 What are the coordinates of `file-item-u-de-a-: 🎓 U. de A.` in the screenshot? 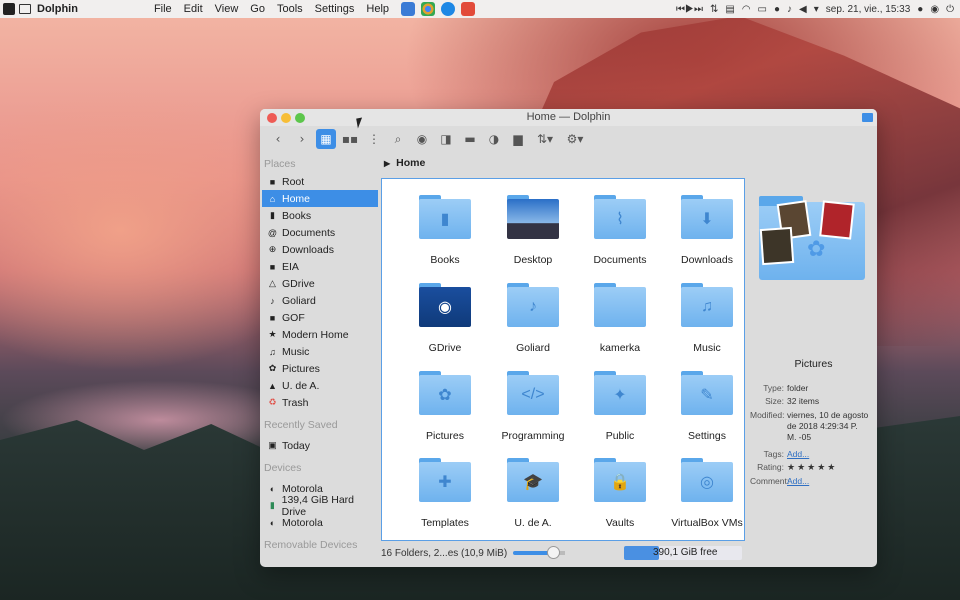 It's located at (533, 493).